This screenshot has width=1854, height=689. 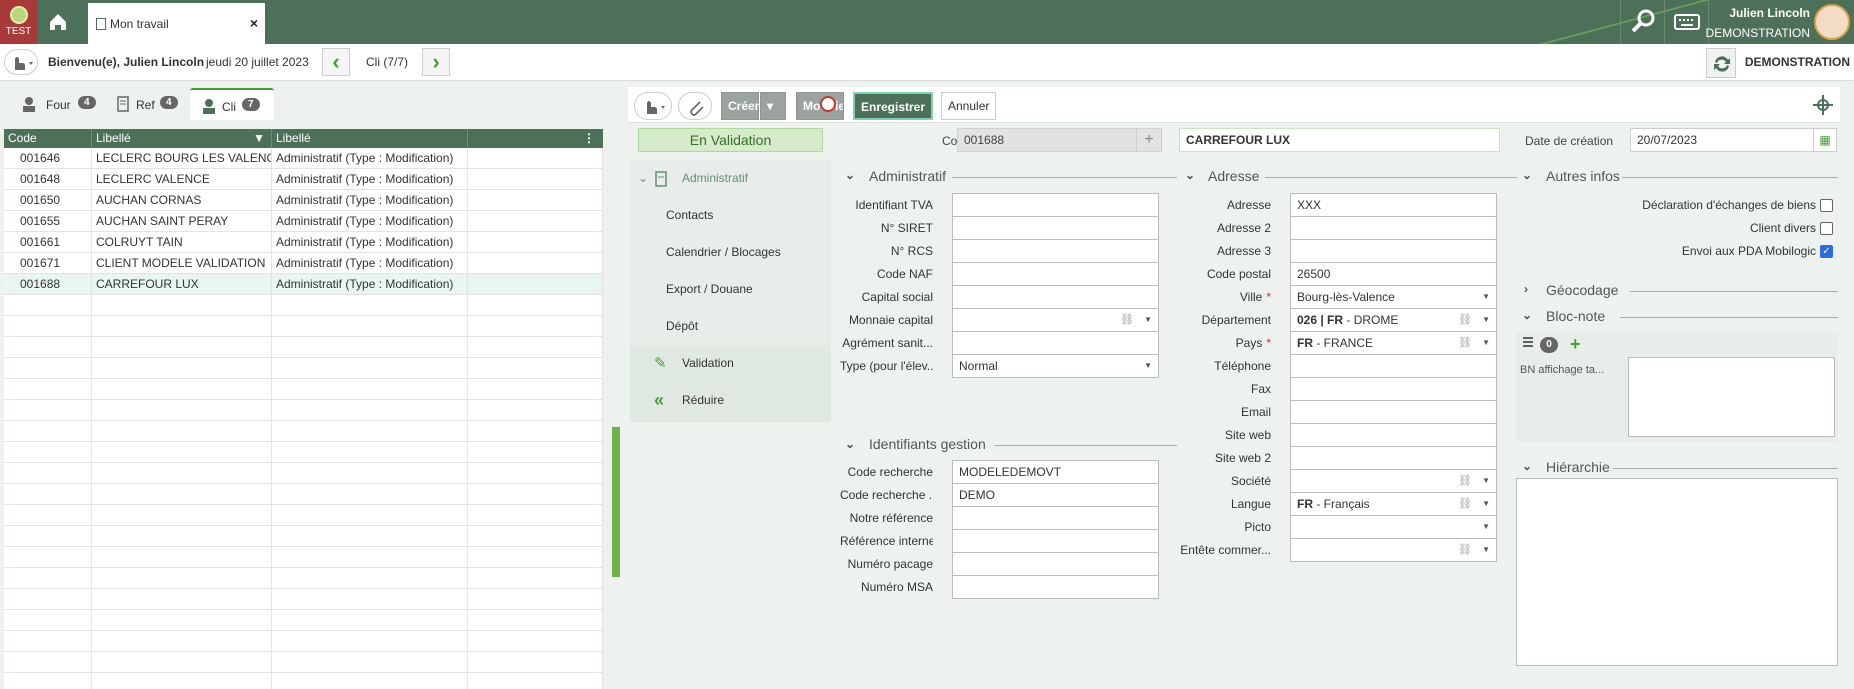 I want to click on close-icon: ×, so click(x=254, y=23).